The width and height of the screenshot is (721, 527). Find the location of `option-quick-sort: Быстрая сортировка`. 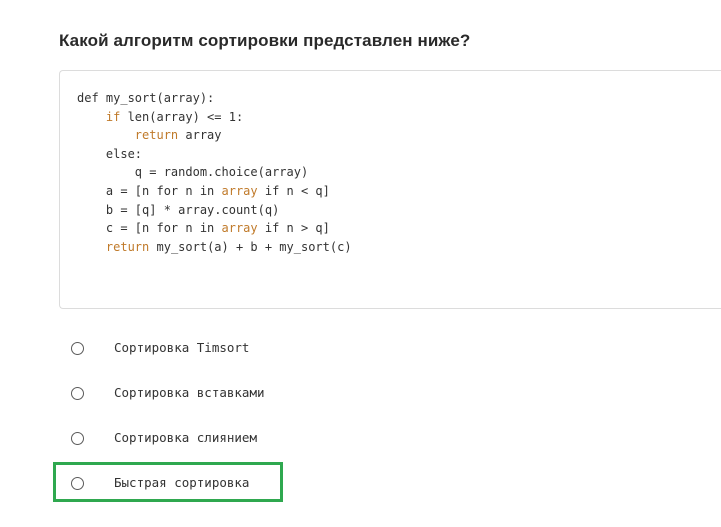

option-quick-sort: Быстрая сортировка is located at coordinates (205, 483).